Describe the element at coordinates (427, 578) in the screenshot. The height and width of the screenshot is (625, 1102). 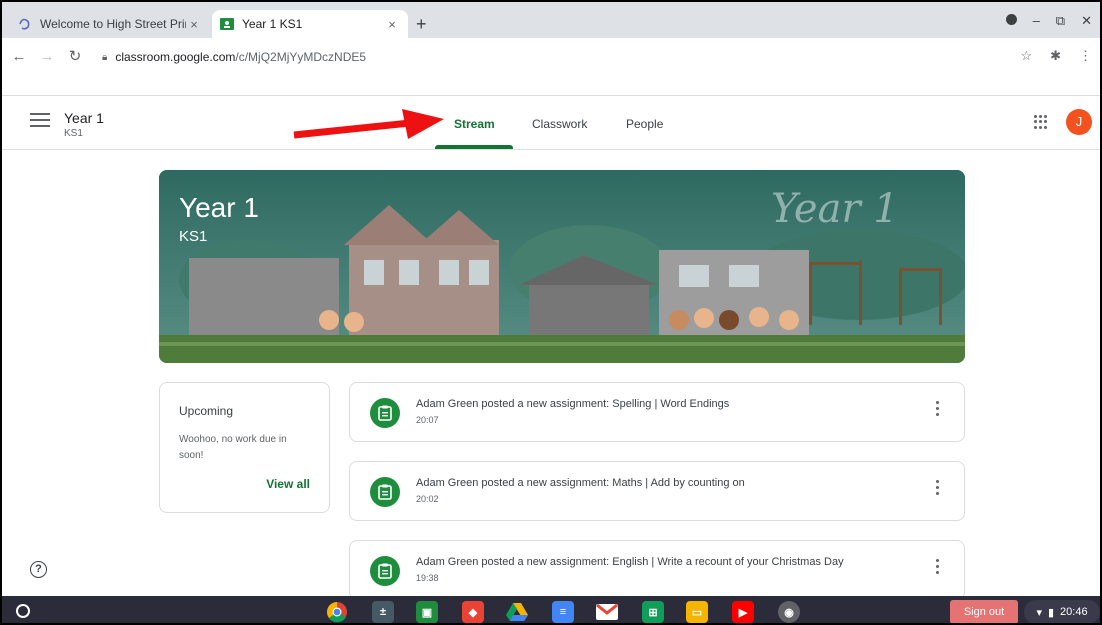
I see `post-time: 19:38` at that location.